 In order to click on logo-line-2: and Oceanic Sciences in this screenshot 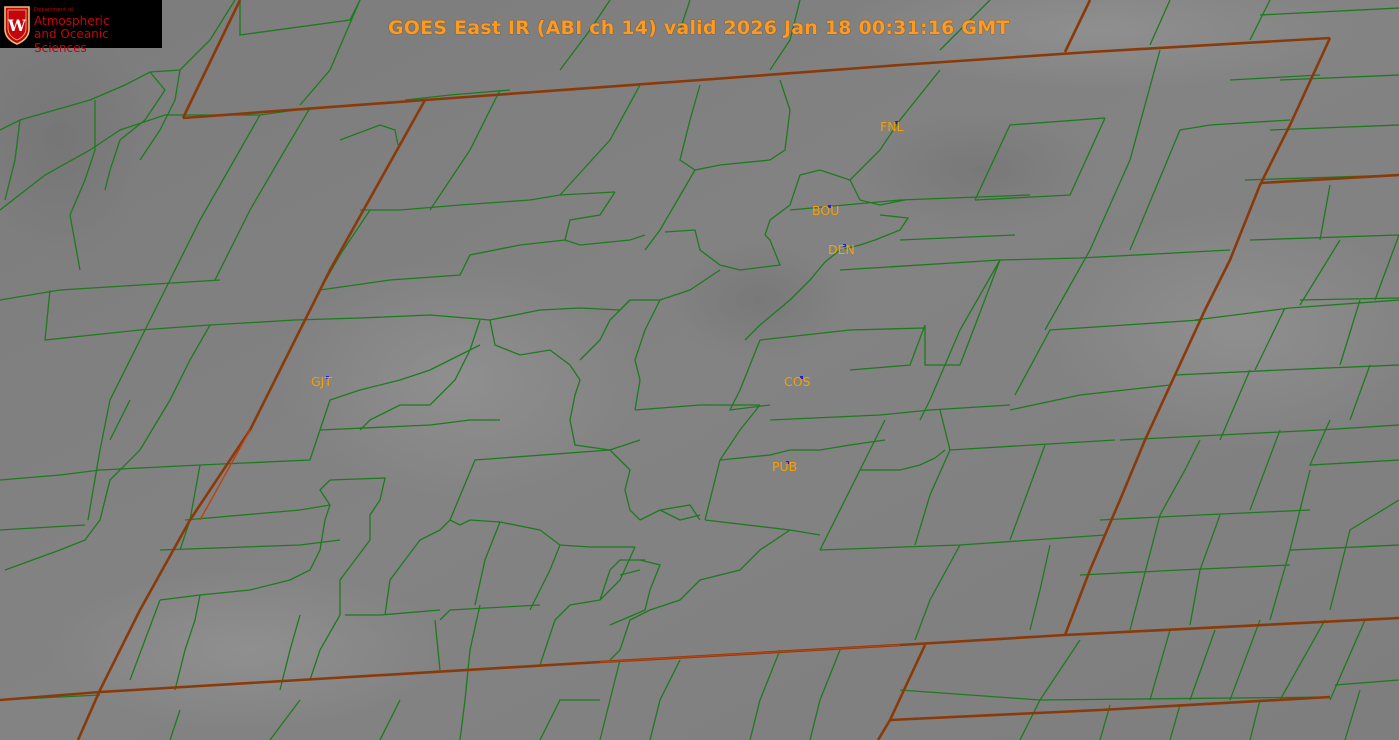, I will do `click(71, 41)`.